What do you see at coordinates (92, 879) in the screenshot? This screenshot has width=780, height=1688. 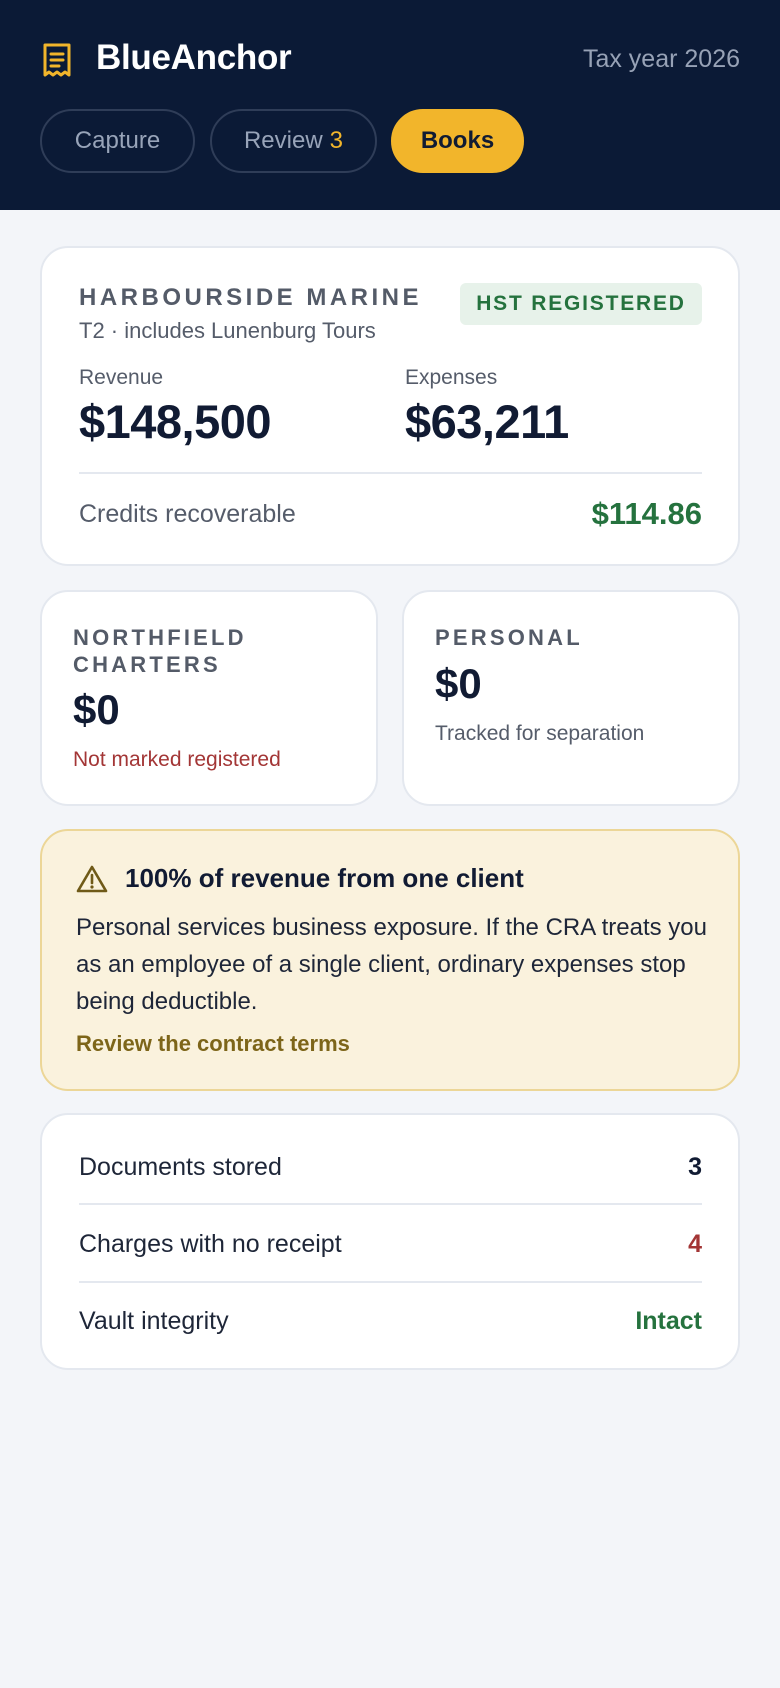 I see `warning-triangle-icon` at bounding box center [92, 879].